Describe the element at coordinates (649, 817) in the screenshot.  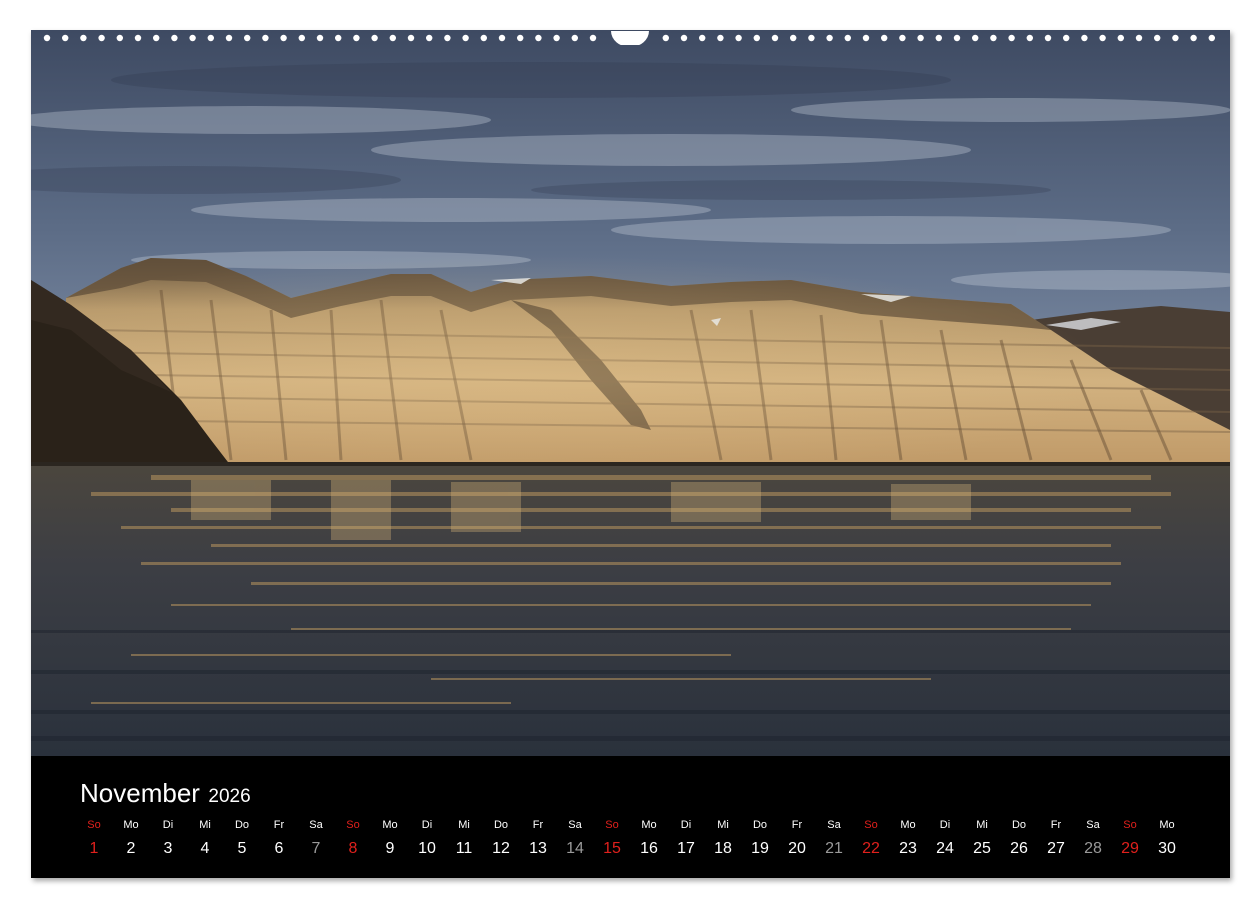
I see `day-column: Mo 16` at that location.